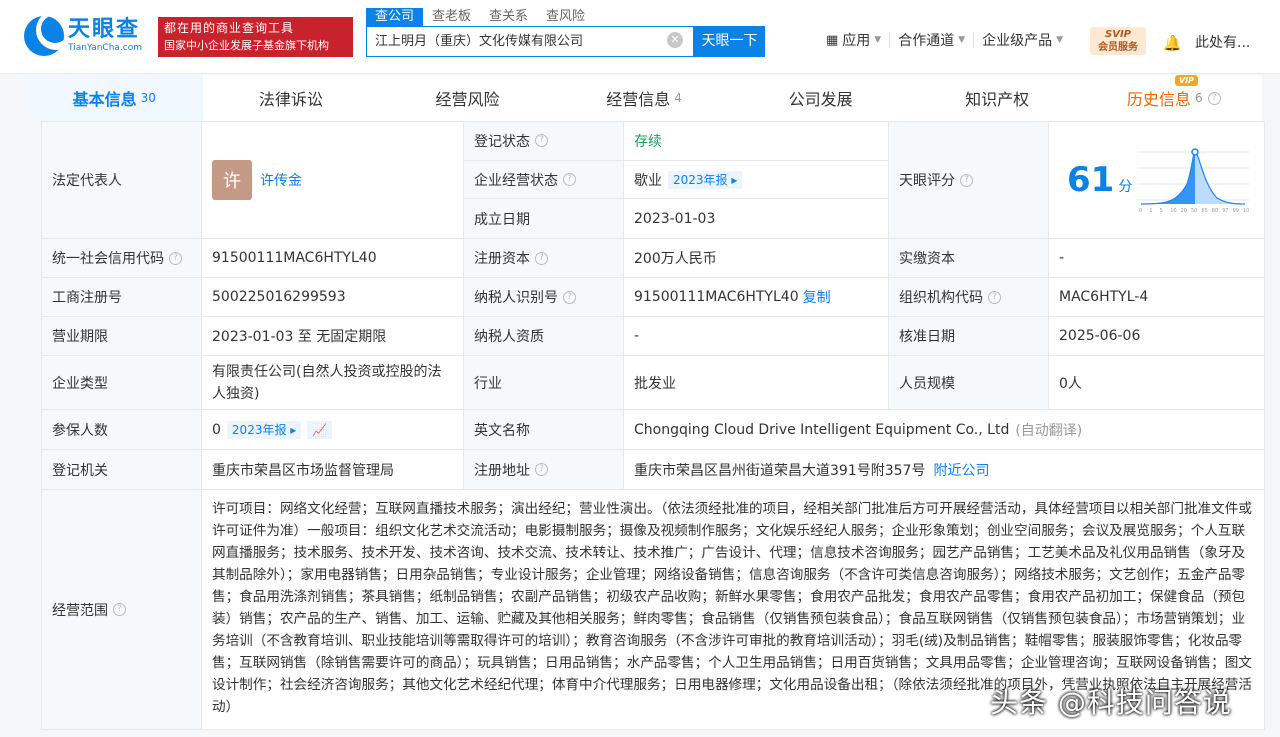 The width and height of the screenshot is (1280, 737). I want to click on search-button: 天眼一下, so click(729, 41).